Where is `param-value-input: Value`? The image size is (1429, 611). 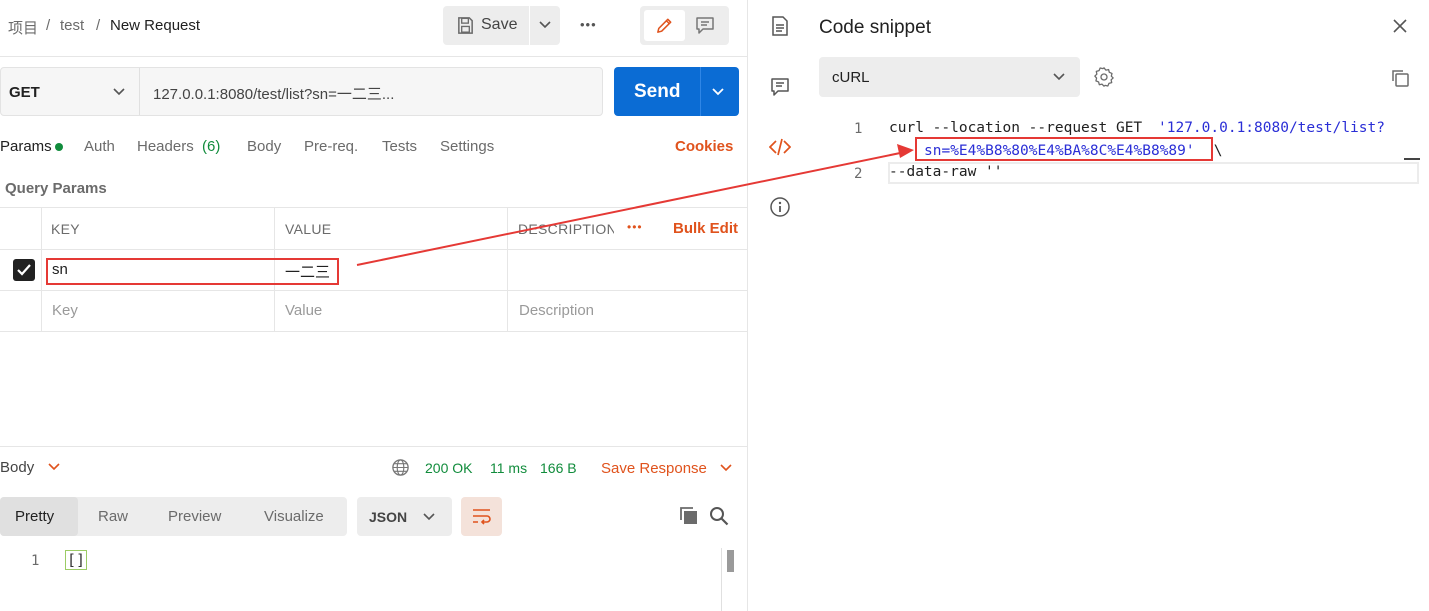 param-value-input: Value is located at coordinates (303, 310).